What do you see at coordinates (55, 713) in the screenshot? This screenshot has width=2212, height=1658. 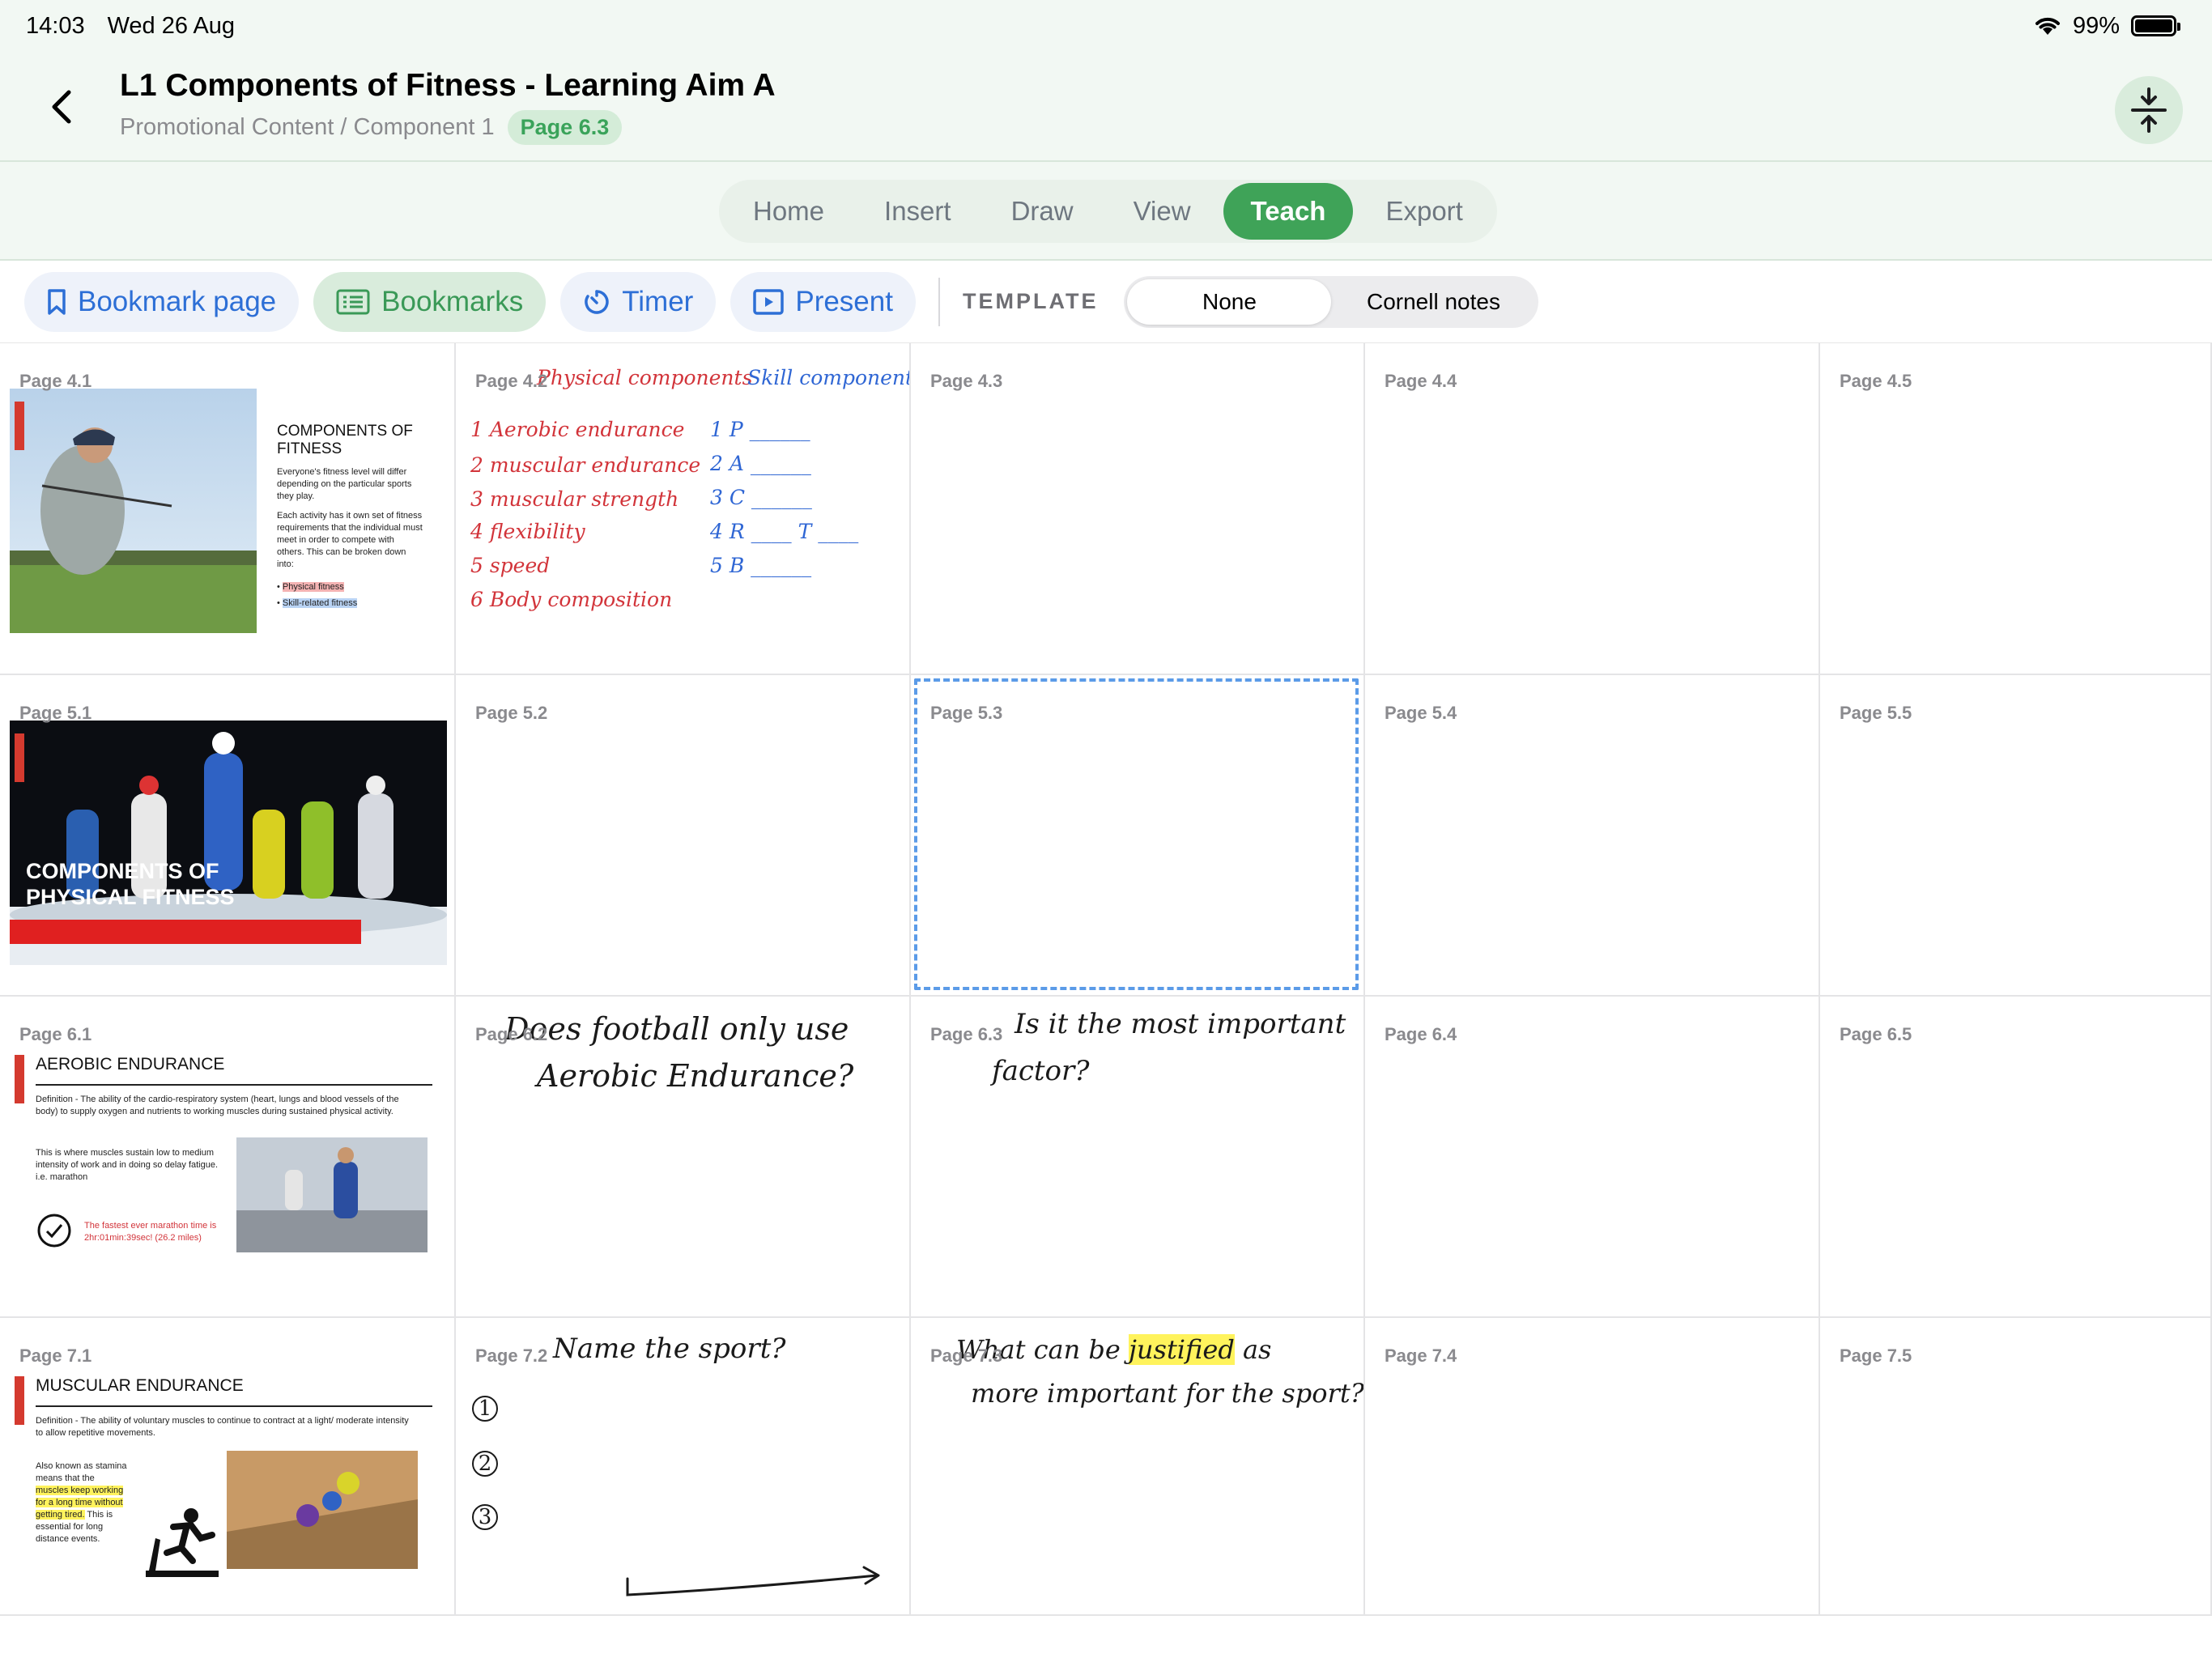 I see `page-label: Page 5.1` at bounding box center [55, 713].